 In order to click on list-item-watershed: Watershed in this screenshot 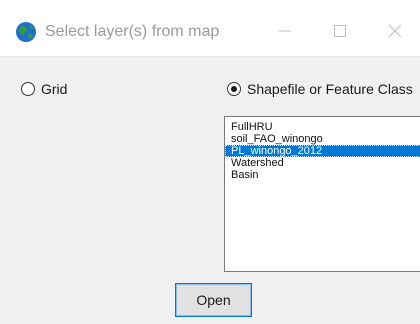, I will do `click(322, 163)`.